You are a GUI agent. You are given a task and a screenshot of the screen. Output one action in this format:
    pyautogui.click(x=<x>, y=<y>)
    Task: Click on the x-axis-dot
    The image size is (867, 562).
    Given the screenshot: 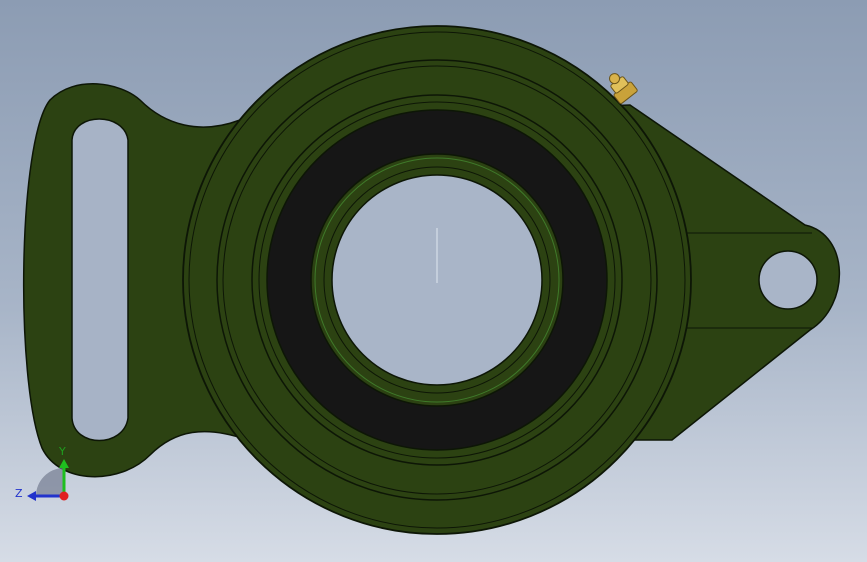 What is the action you would take?
    pyautogui.click(x=64, y=496)
    